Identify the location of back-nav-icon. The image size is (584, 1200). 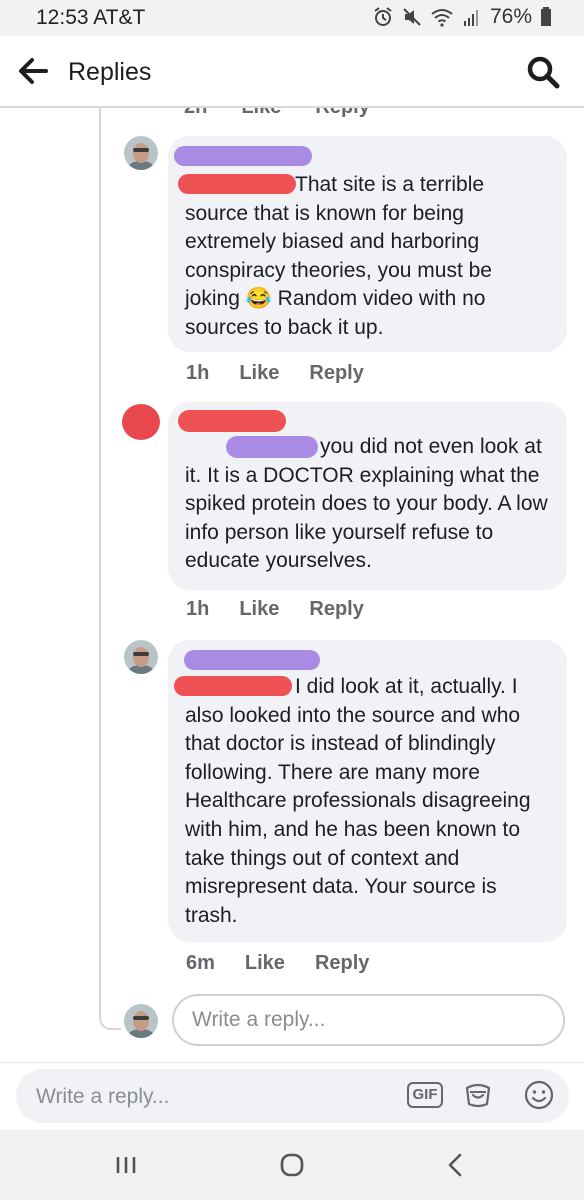
(456, 1165).